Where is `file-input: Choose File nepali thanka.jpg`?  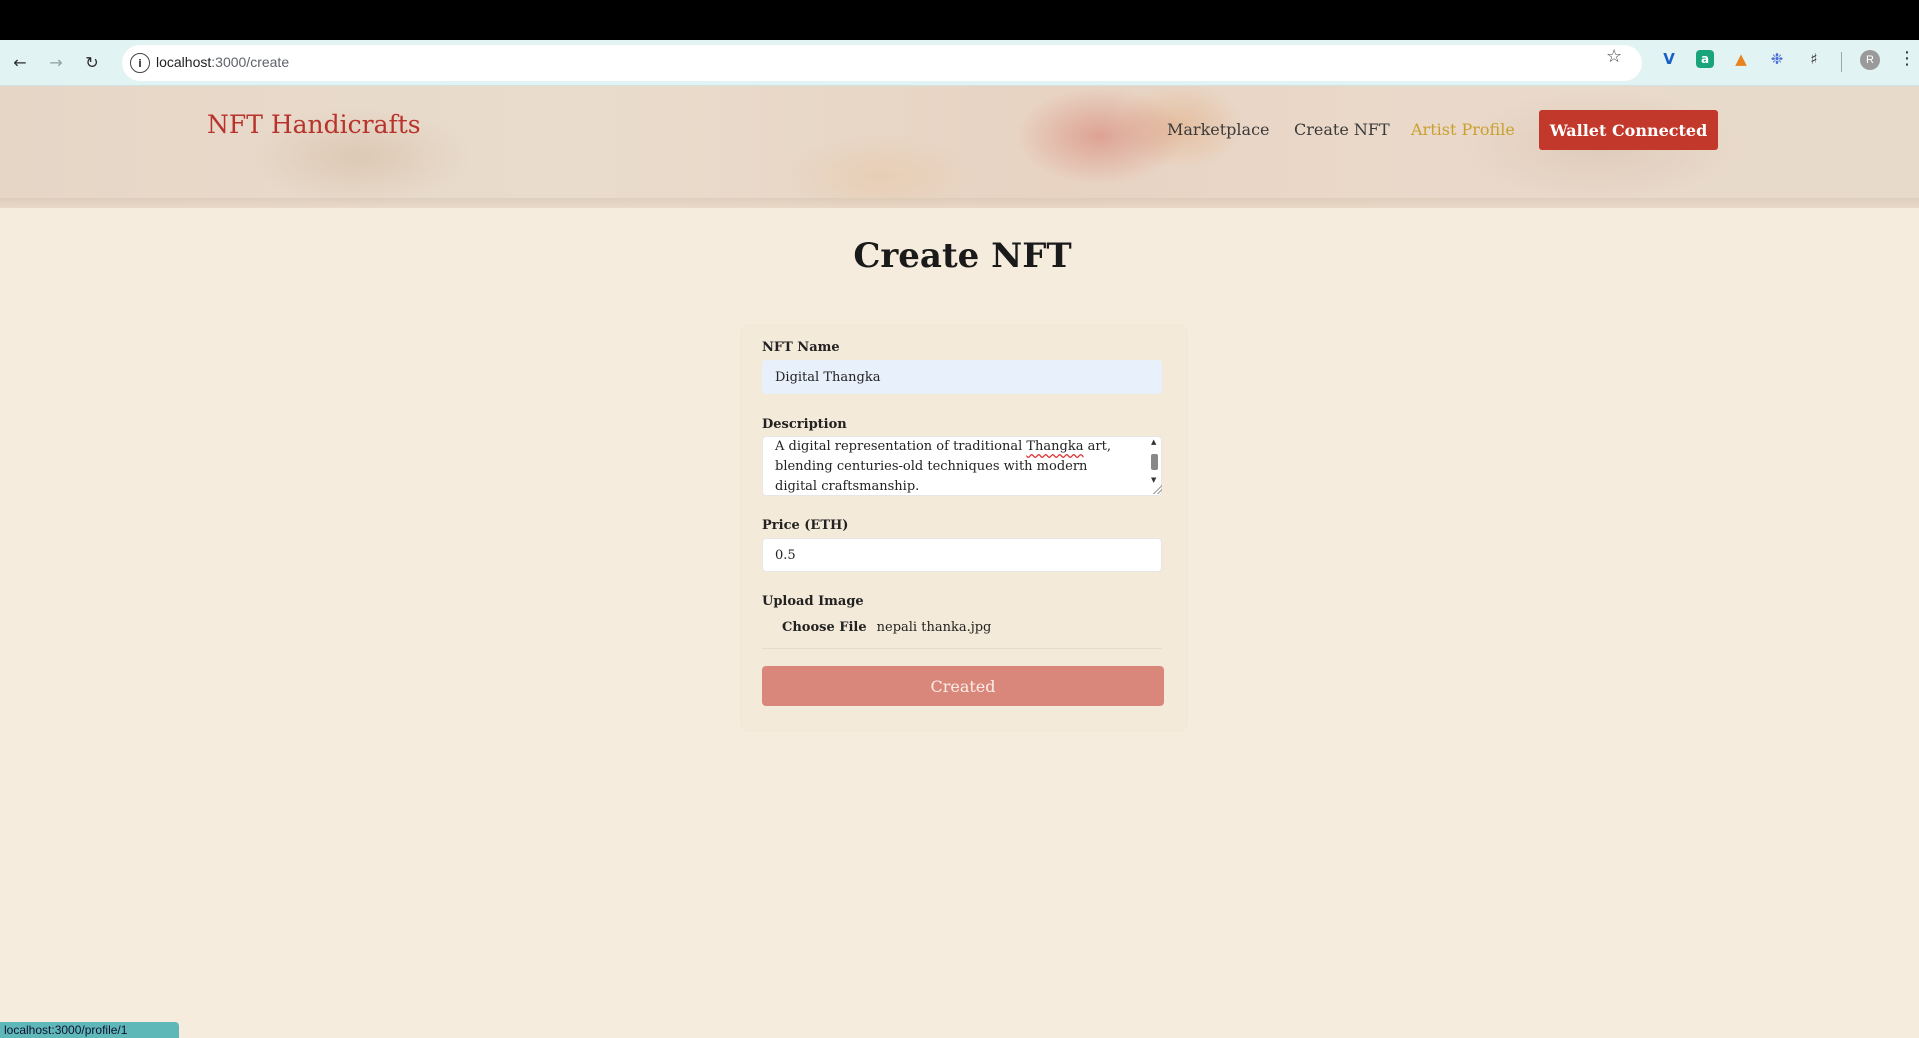
file-input: Choose File nepali thanka.jpg is located at coordinates (886, 627).